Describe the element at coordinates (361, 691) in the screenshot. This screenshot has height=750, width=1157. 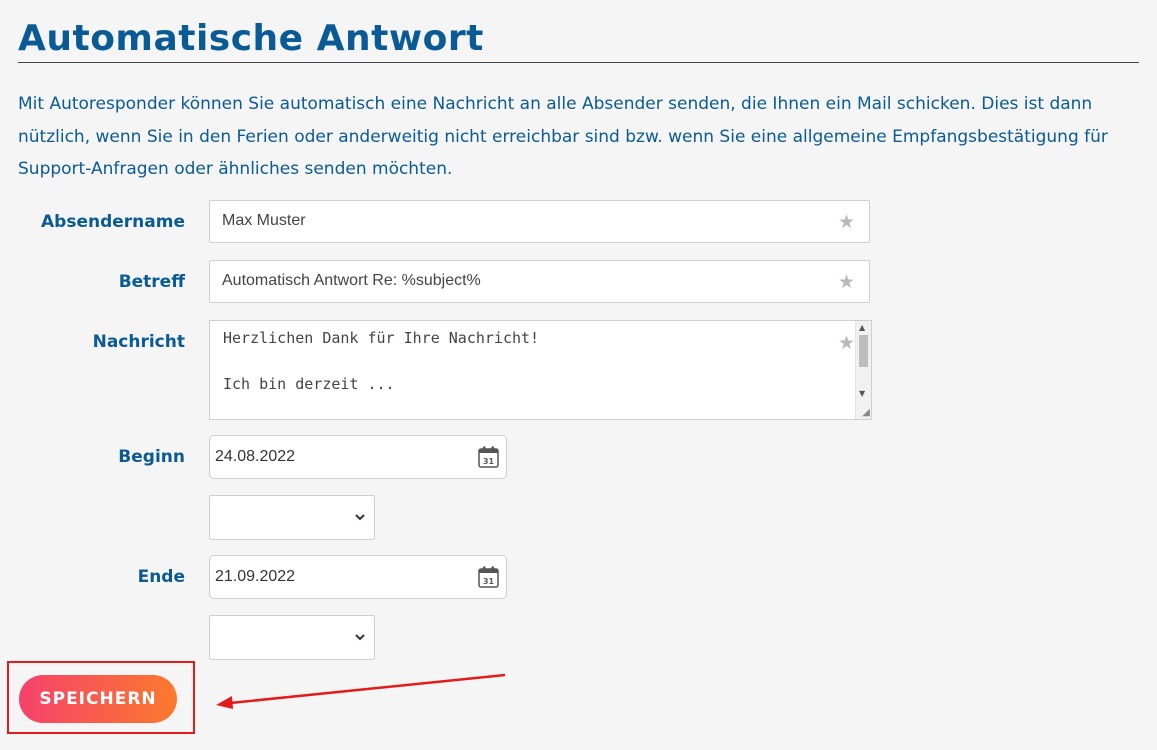
I see `annotation-arrow-icon` at that location.